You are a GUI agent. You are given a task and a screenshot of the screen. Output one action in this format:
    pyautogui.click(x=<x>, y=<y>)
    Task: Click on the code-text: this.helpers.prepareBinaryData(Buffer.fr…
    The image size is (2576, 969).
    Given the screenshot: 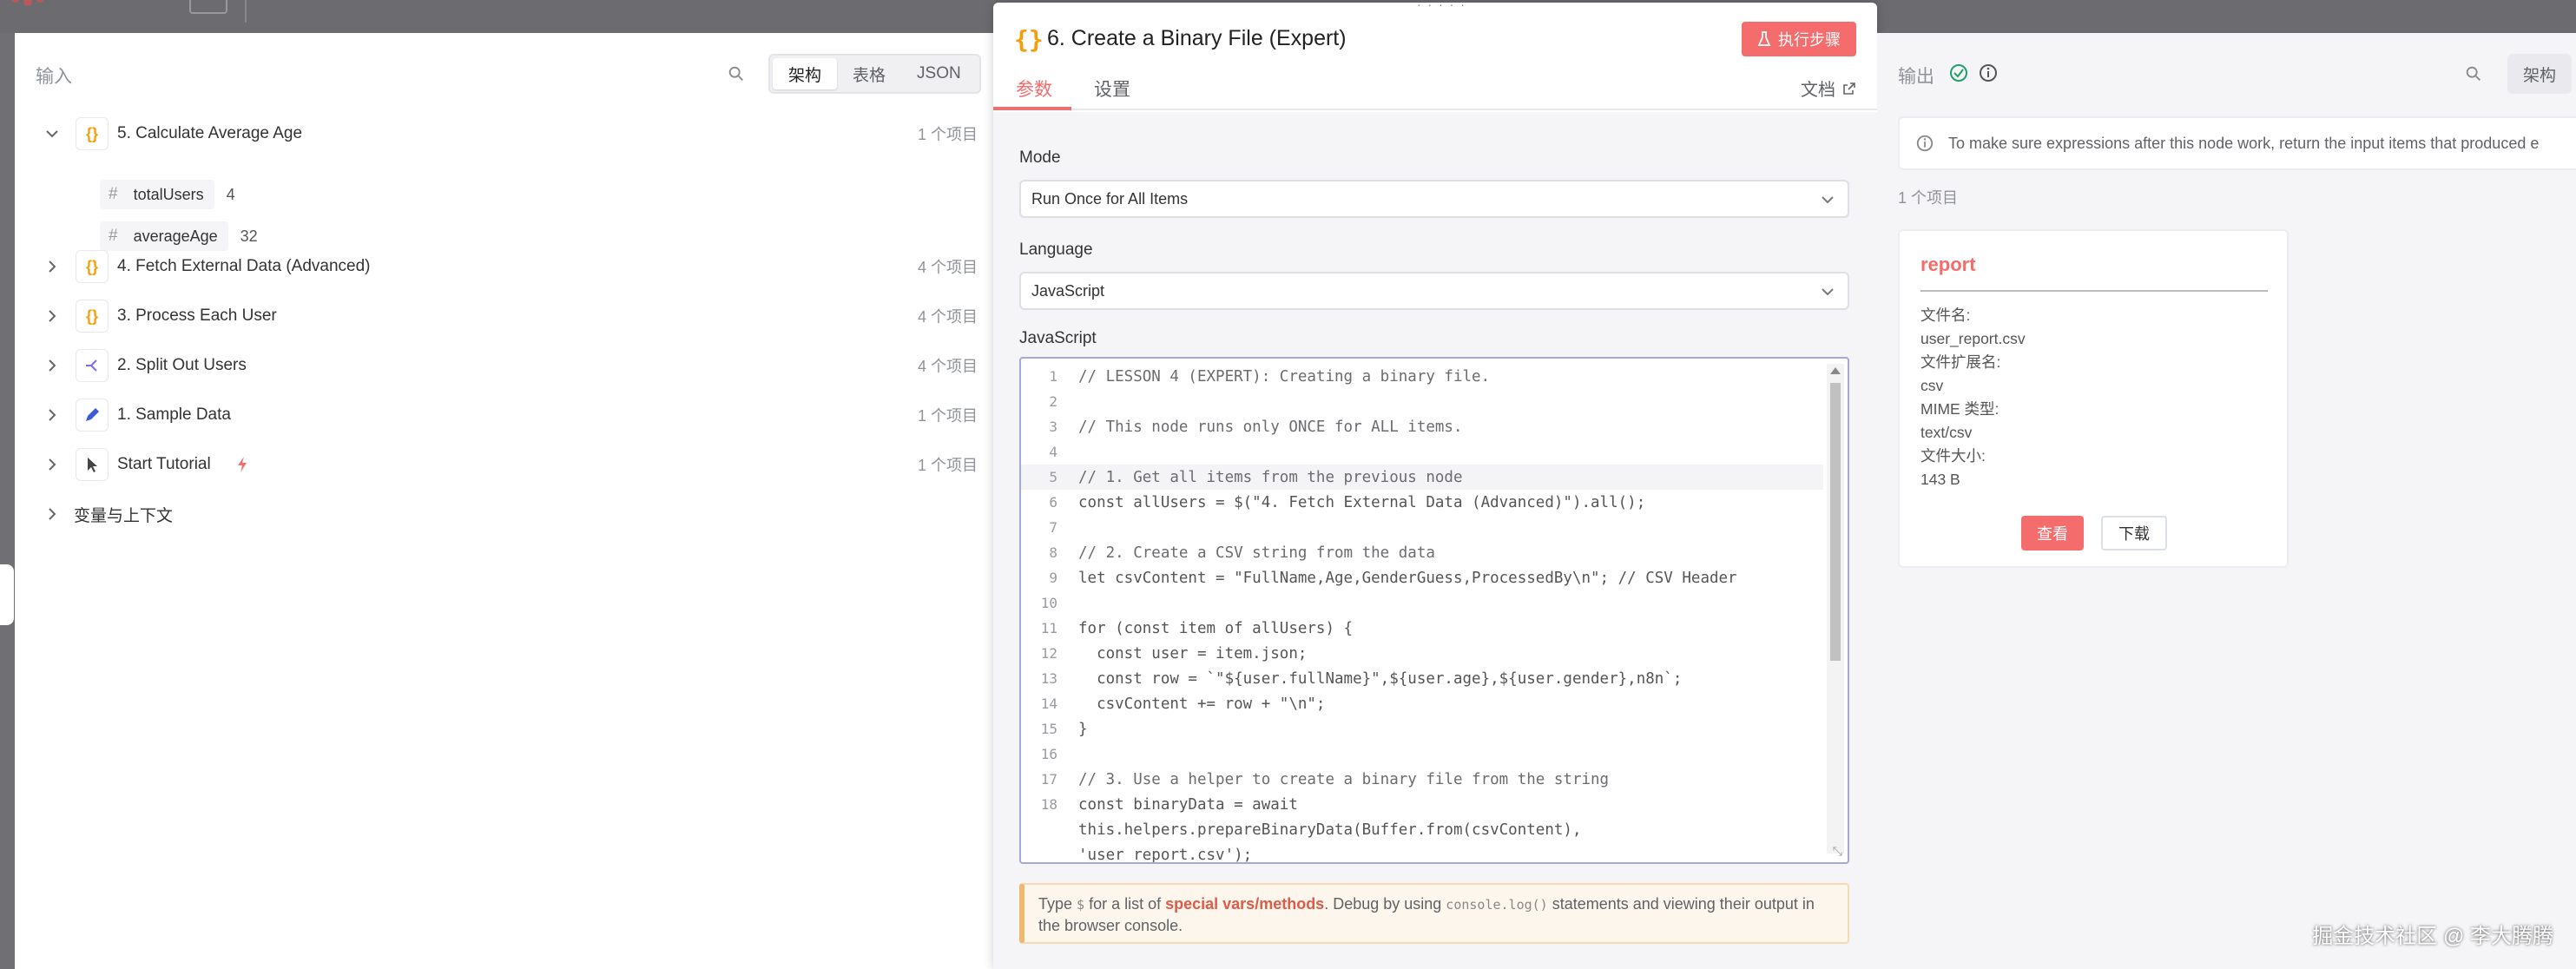 What is the action you would take?
    pyautogui.click(x=1330, y=830)
    